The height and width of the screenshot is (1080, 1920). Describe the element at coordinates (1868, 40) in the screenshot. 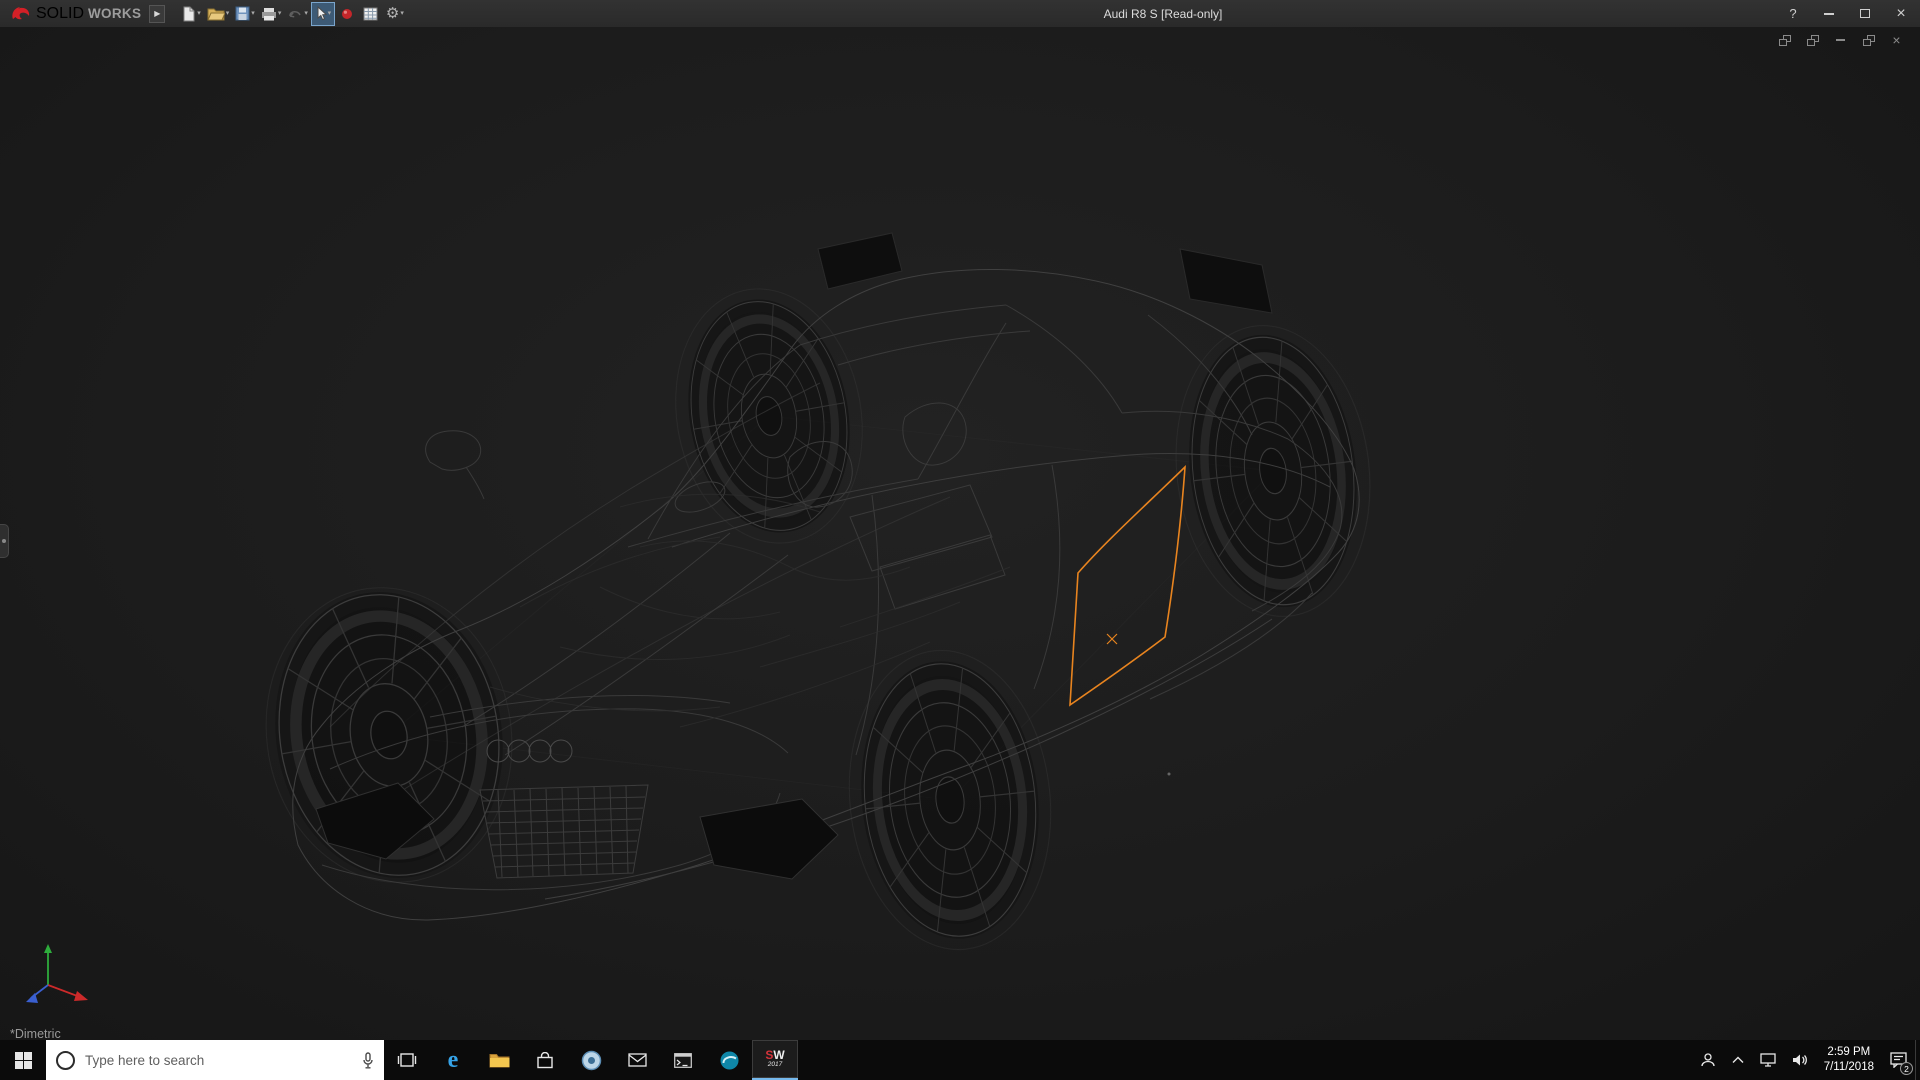

I see `doc-restore-button` at that location.